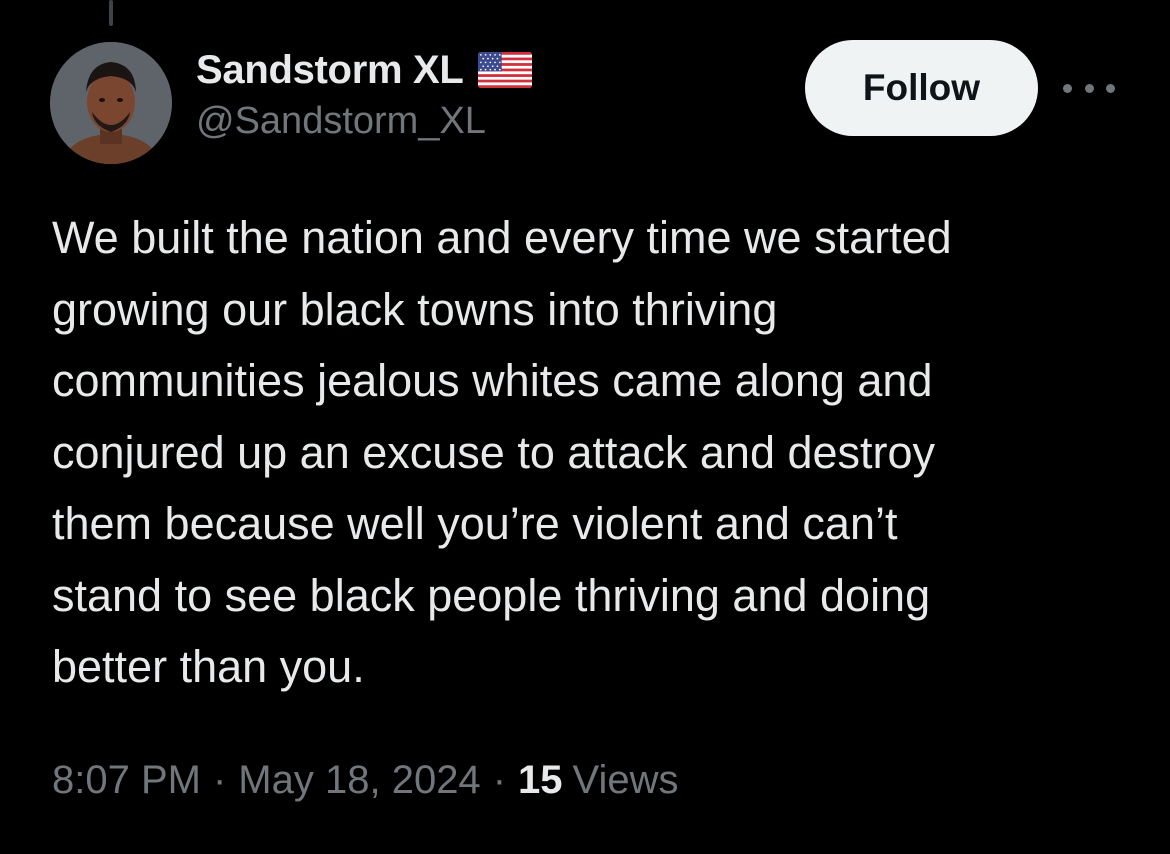 The height and width of the screenshot is (854, 1170). I want to click on user-handle: @Sandstorm_XL, so click(364, 121).